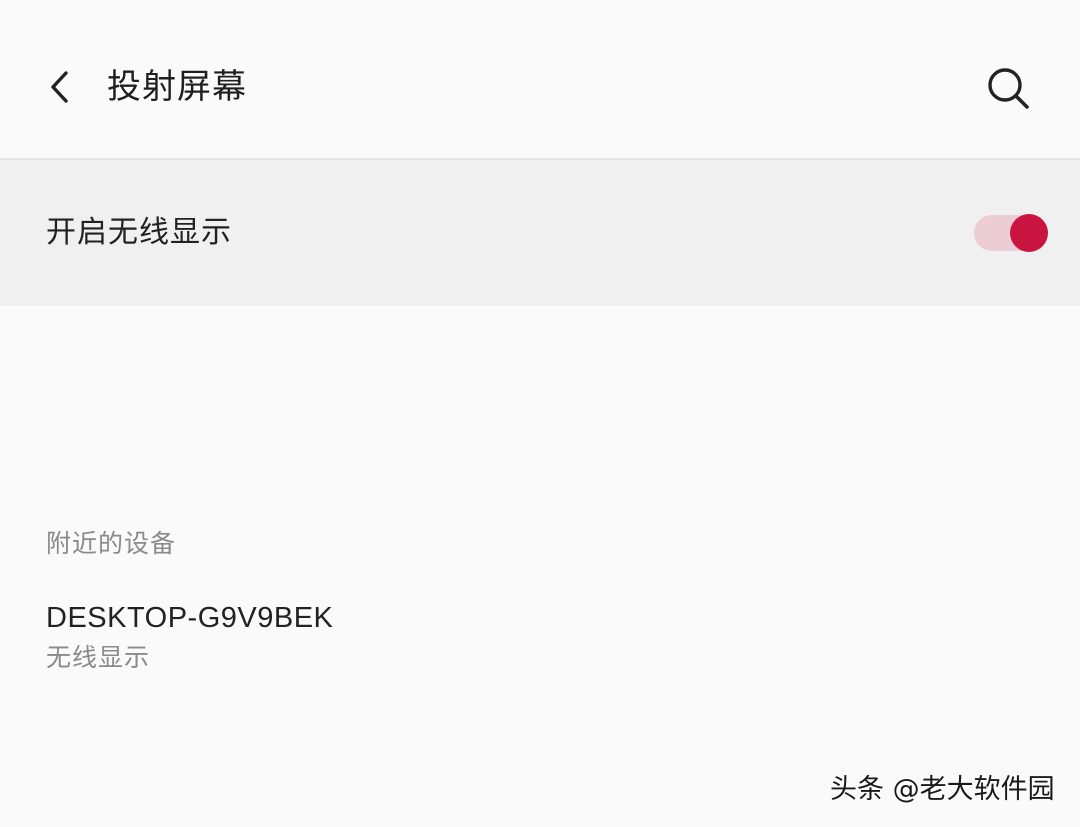 The width and height of the screenshot is (1080, 827). What do you see at coordinates (942, 789) in the screenshot?
I see `watermark: 头条 @老大软件园` at bounding box center [942, 789].